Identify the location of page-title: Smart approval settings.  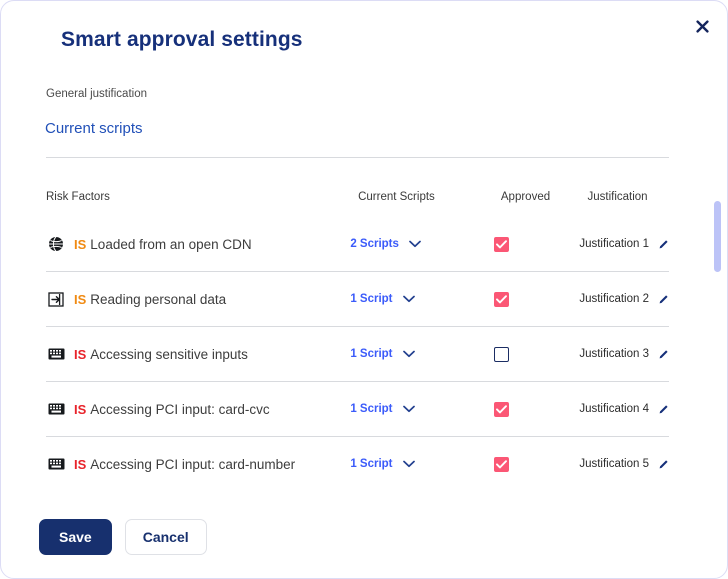
(182, 39).